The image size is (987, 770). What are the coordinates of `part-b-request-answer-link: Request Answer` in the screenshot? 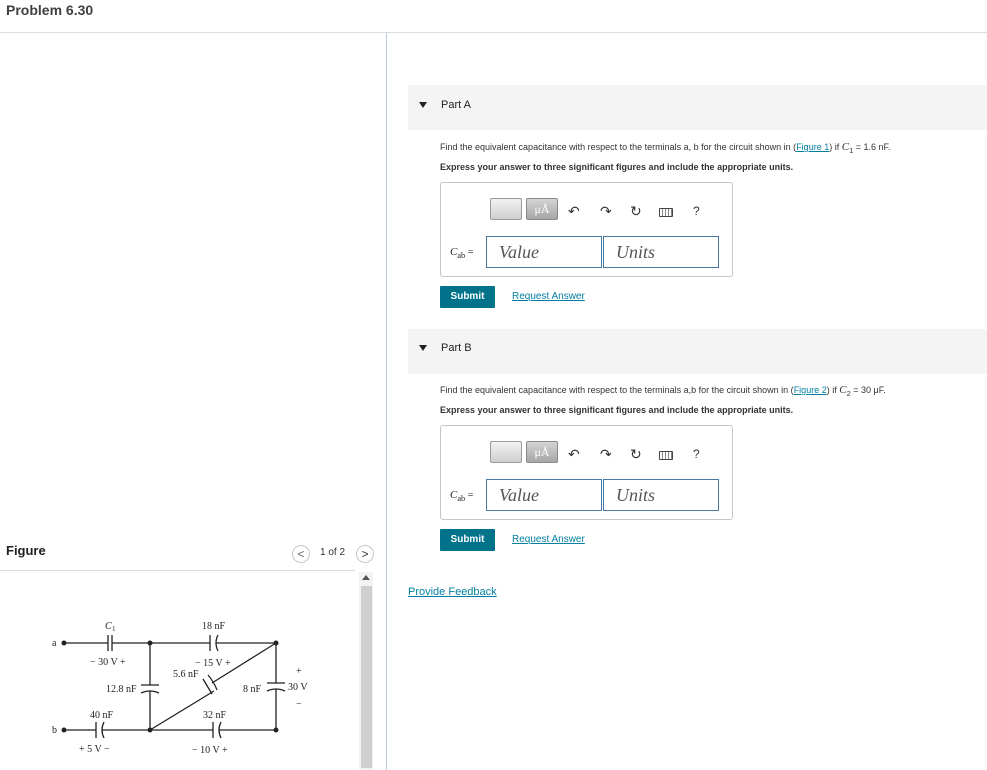 It's located at (548, 539).